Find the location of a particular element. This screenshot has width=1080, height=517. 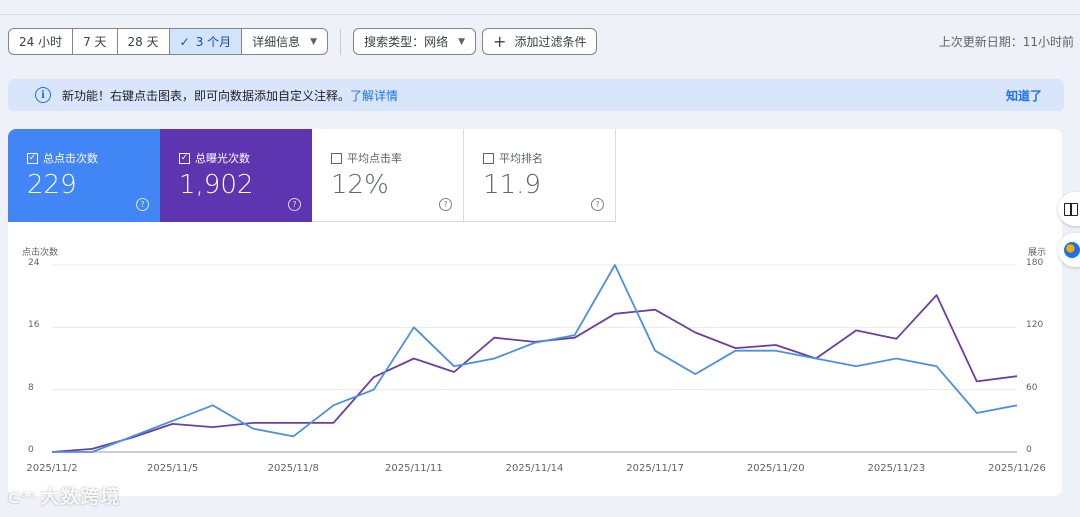

right-axis-tick: 0 is located at coordinates (1029, 450).